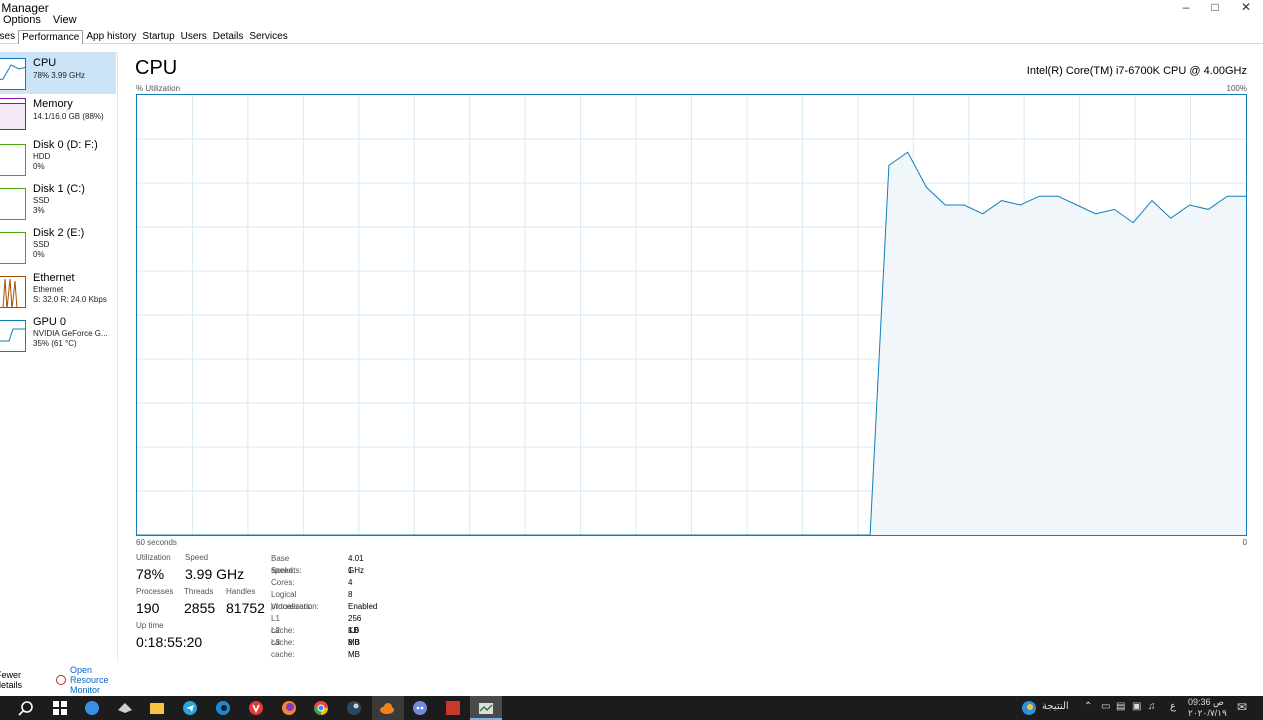  What do you see at coordinates (39, 210) in the screenshot?
I see `sidebar-item-detail: 3%` at bounding box center [39, 210].